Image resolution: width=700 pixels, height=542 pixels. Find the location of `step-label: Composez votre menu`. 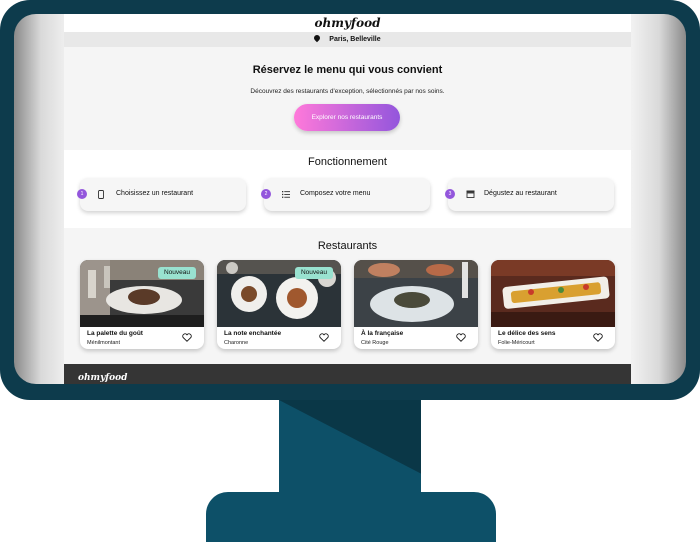

step-label: Composez votre menu is located at coordinates (335, 193).